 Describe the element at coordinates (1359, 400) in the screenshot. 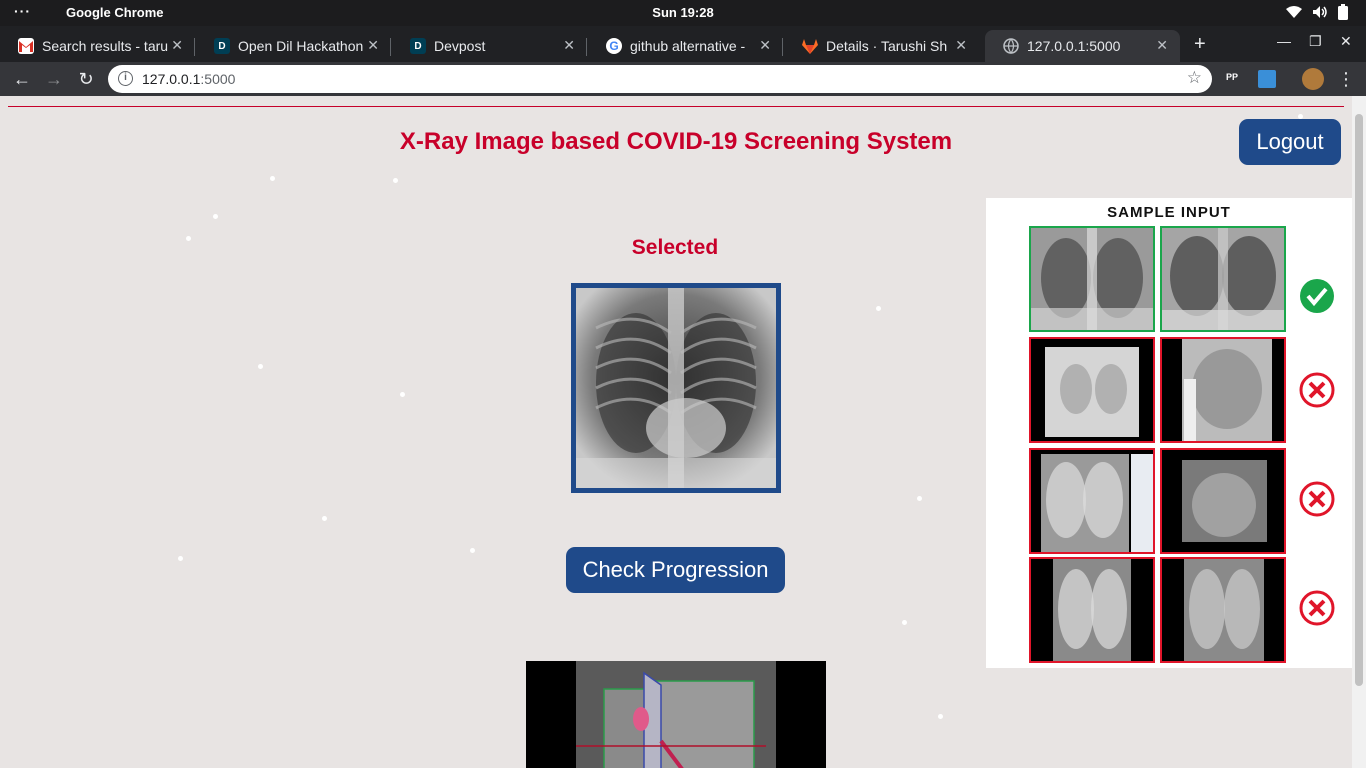

I see `scrollbar-thumb` at that location.